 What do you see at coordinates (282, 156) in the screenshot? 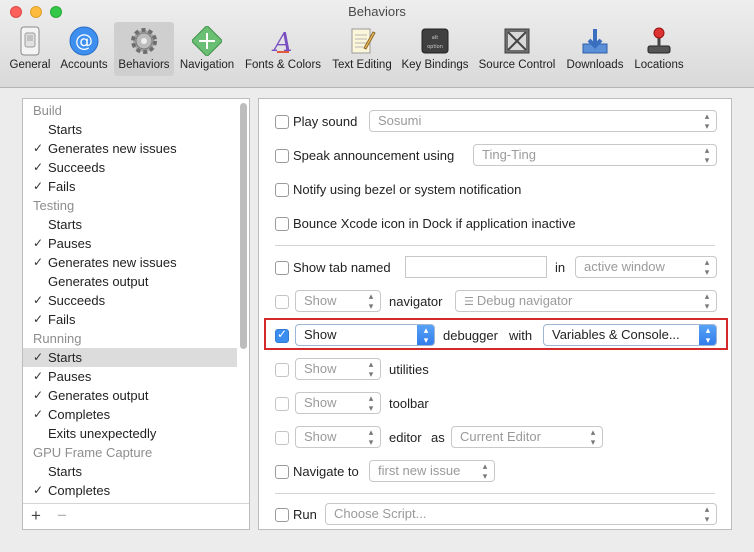
I see `speak-announcement-checkbox` at bounding box center [282, 156].